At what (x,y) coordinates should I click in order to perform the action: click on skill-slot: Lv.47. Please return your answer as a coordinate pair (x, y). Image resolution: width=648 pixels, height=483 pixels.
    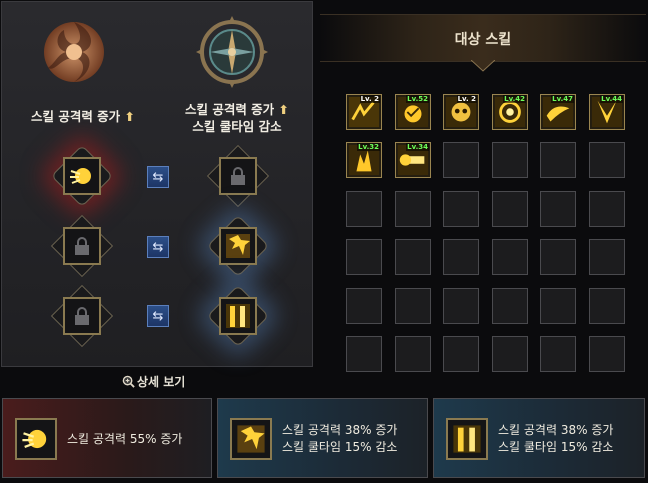
    Looking at the image, I should click on (558, 112).